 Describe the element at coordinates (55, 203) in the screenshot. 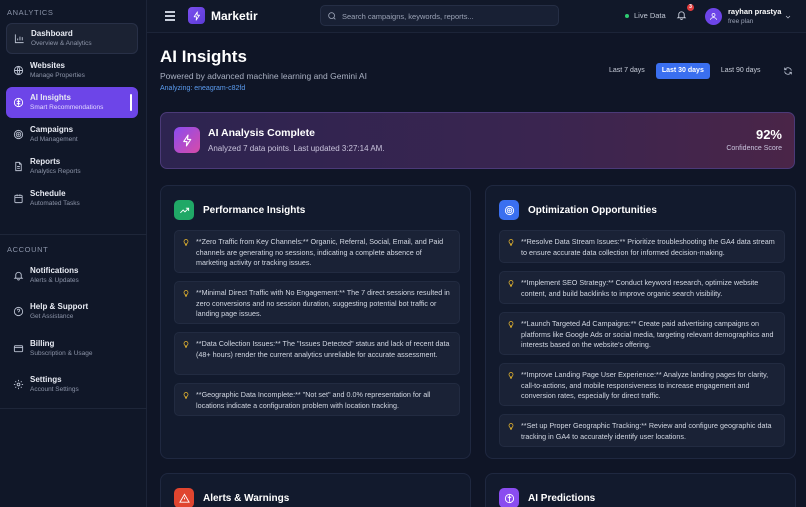

I see `sidebar-item-subtitle: Automated Tasks` at that location.